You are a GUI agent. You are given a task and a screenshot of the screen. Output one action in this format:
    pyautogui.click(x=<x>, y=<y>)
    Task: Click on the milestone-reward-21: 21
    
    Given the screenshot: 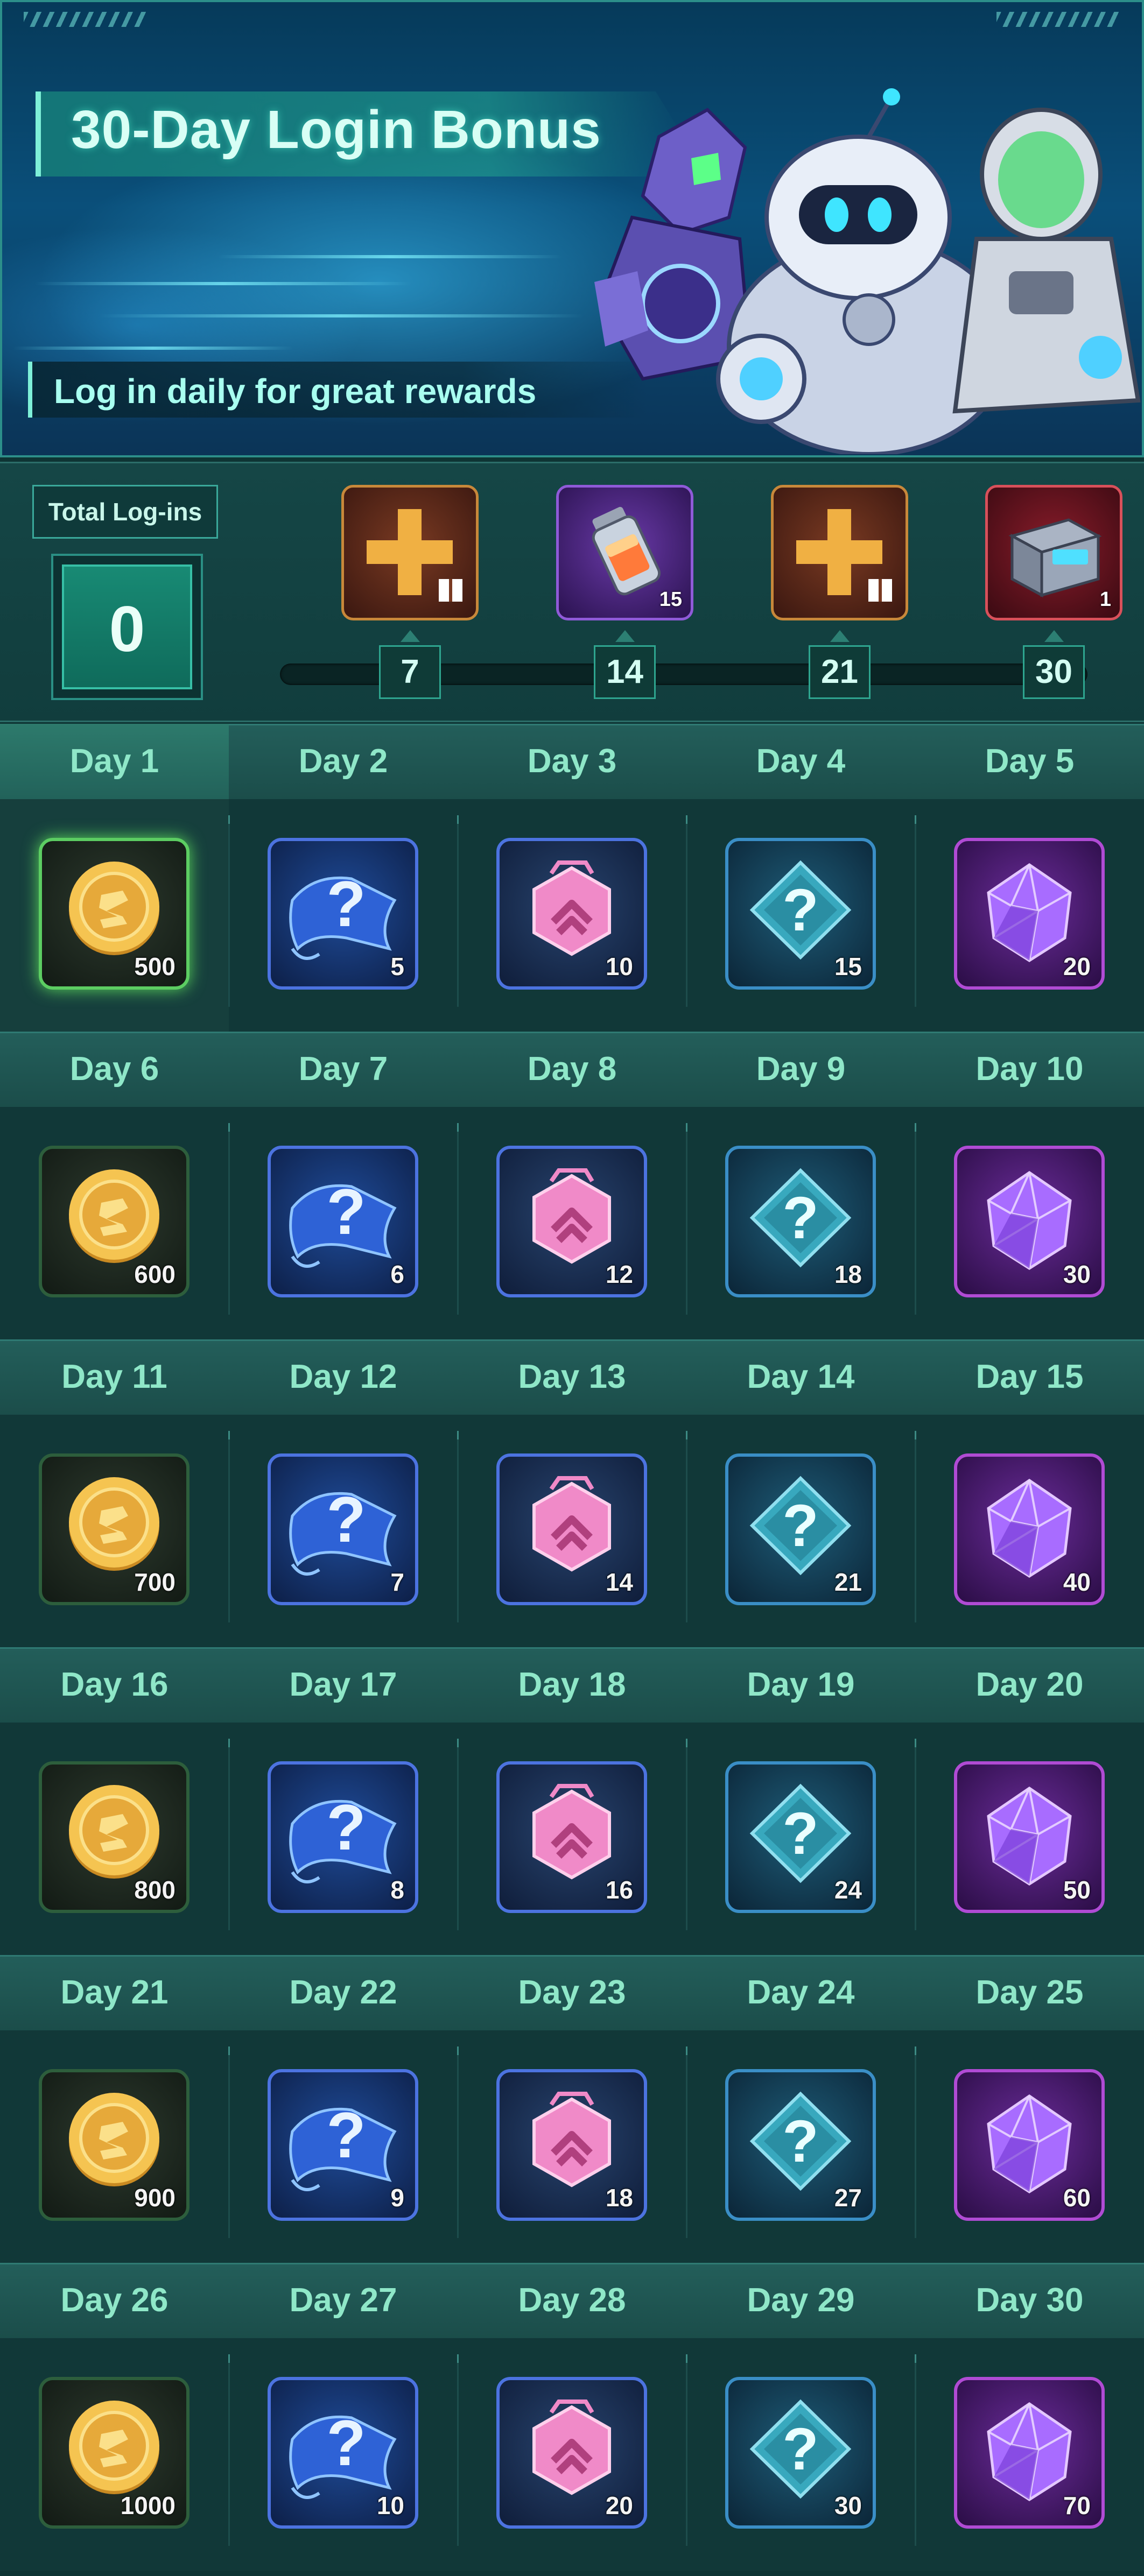 What is the action you would take?
    pyautogui.click(x=839, y=592)
    